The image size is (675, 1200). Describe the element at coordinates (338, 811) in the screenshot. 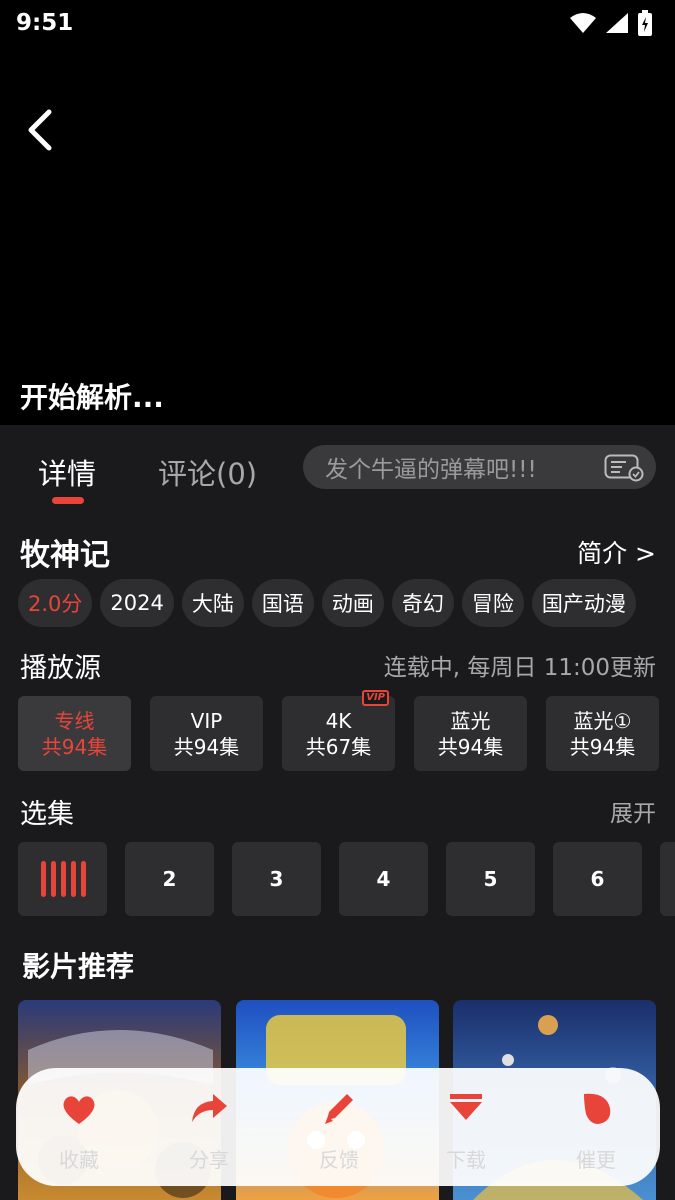

I see `episodes-header: 选集 展开` at that location.